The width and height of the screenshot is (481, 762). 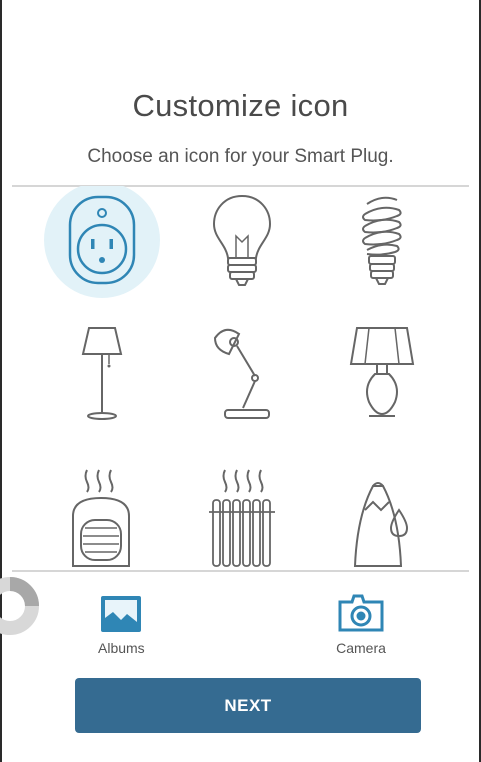 I want to click on icon-option-table-lamp, so click(x=382, y=374).